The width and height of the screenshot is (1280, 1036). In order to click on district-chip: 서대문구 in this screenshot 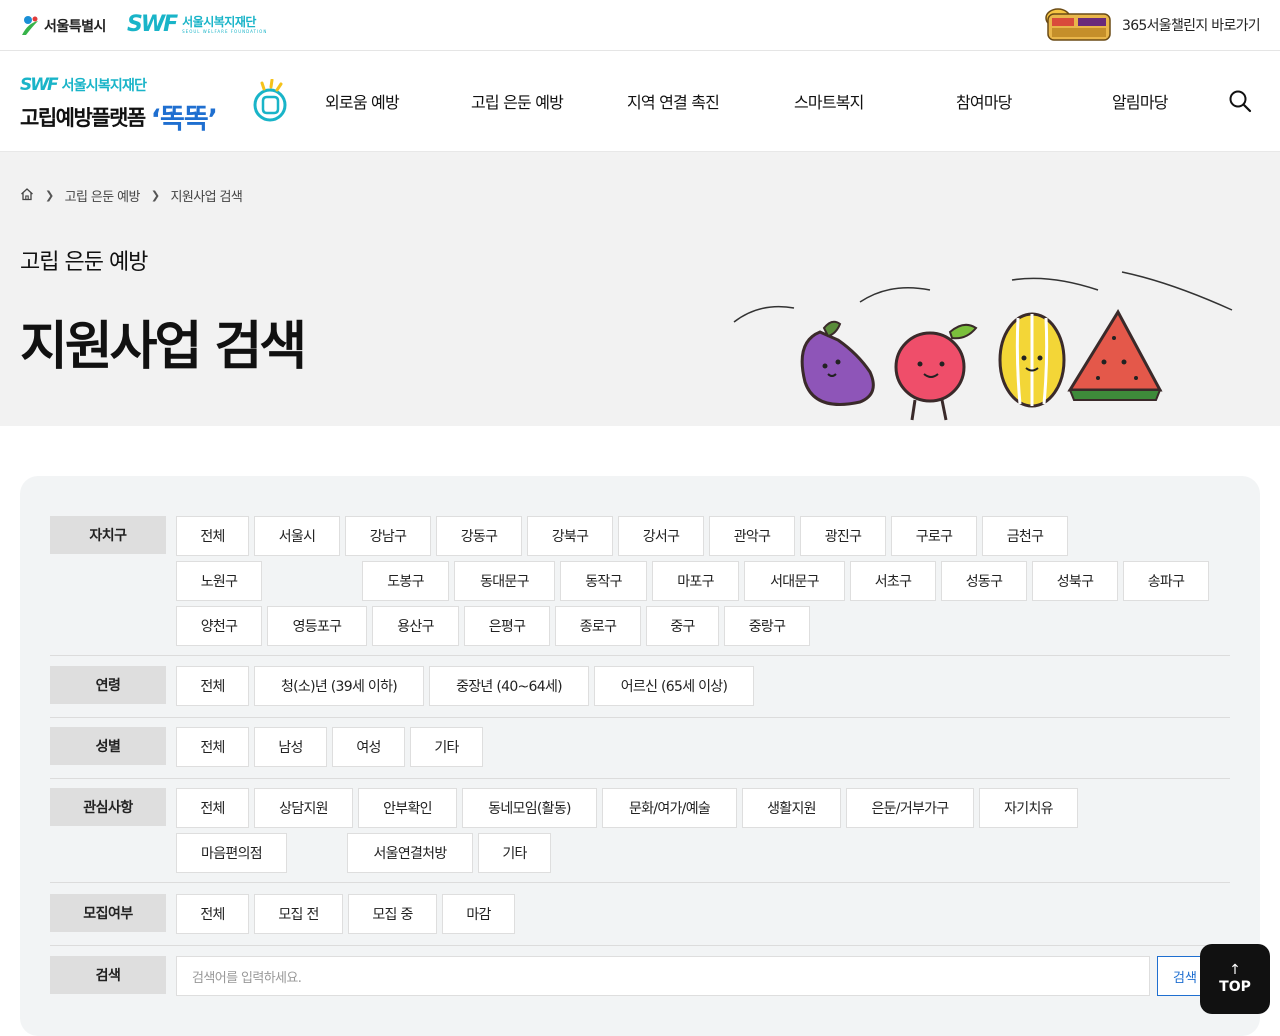, I will do `click(794, 581)`.